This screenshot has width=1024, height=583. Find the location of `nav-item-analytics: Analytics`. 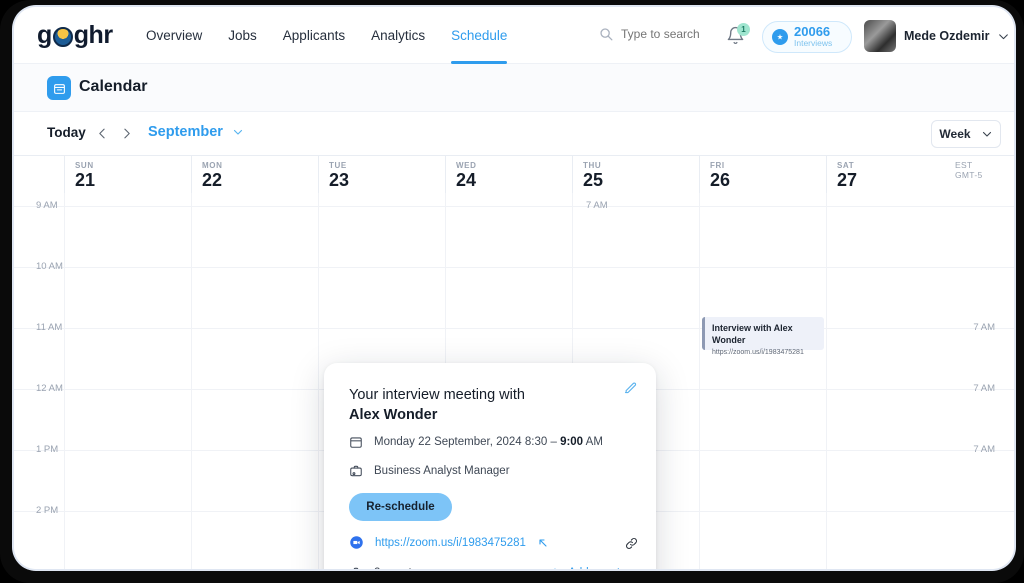

nav-item-analytics: Analytics is located at coordinates (398, 35).